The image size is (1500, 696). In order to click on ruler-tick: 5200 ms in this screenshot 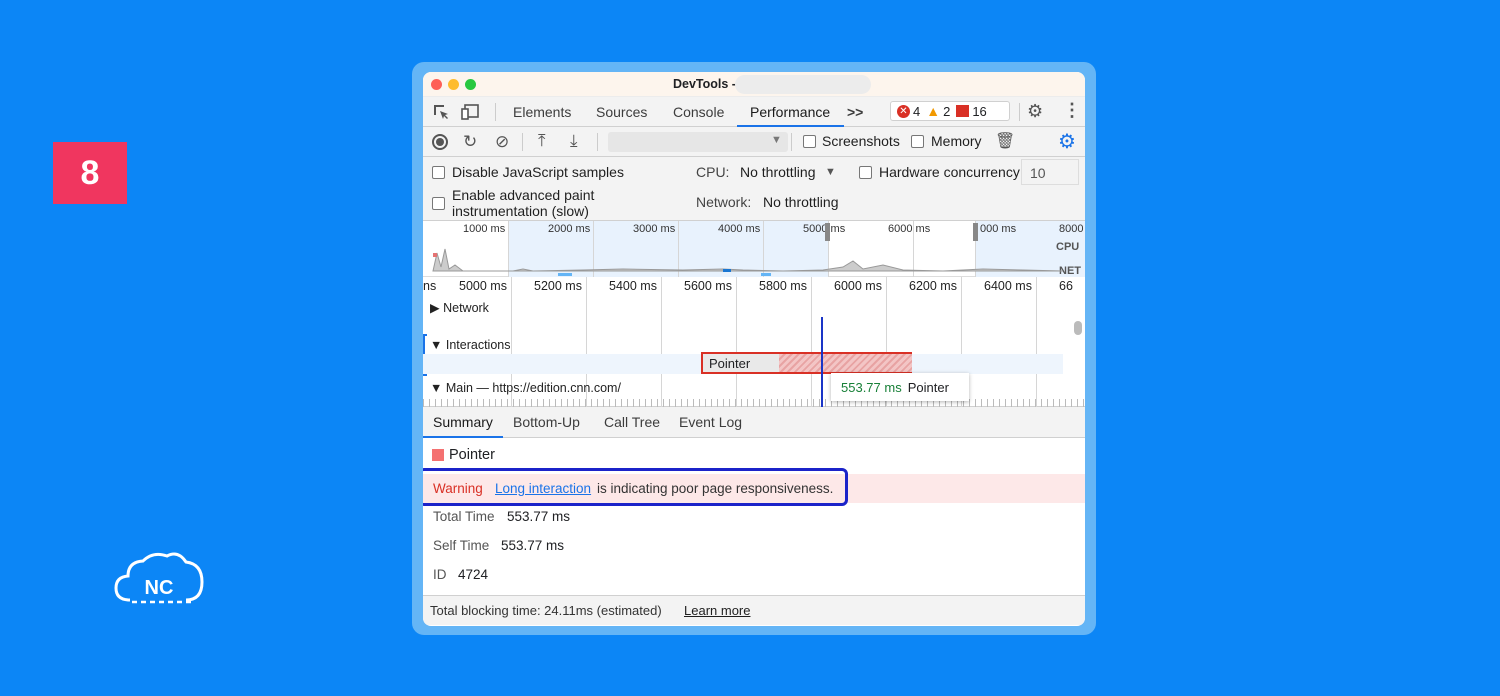, I will do `click(558, 286)`.